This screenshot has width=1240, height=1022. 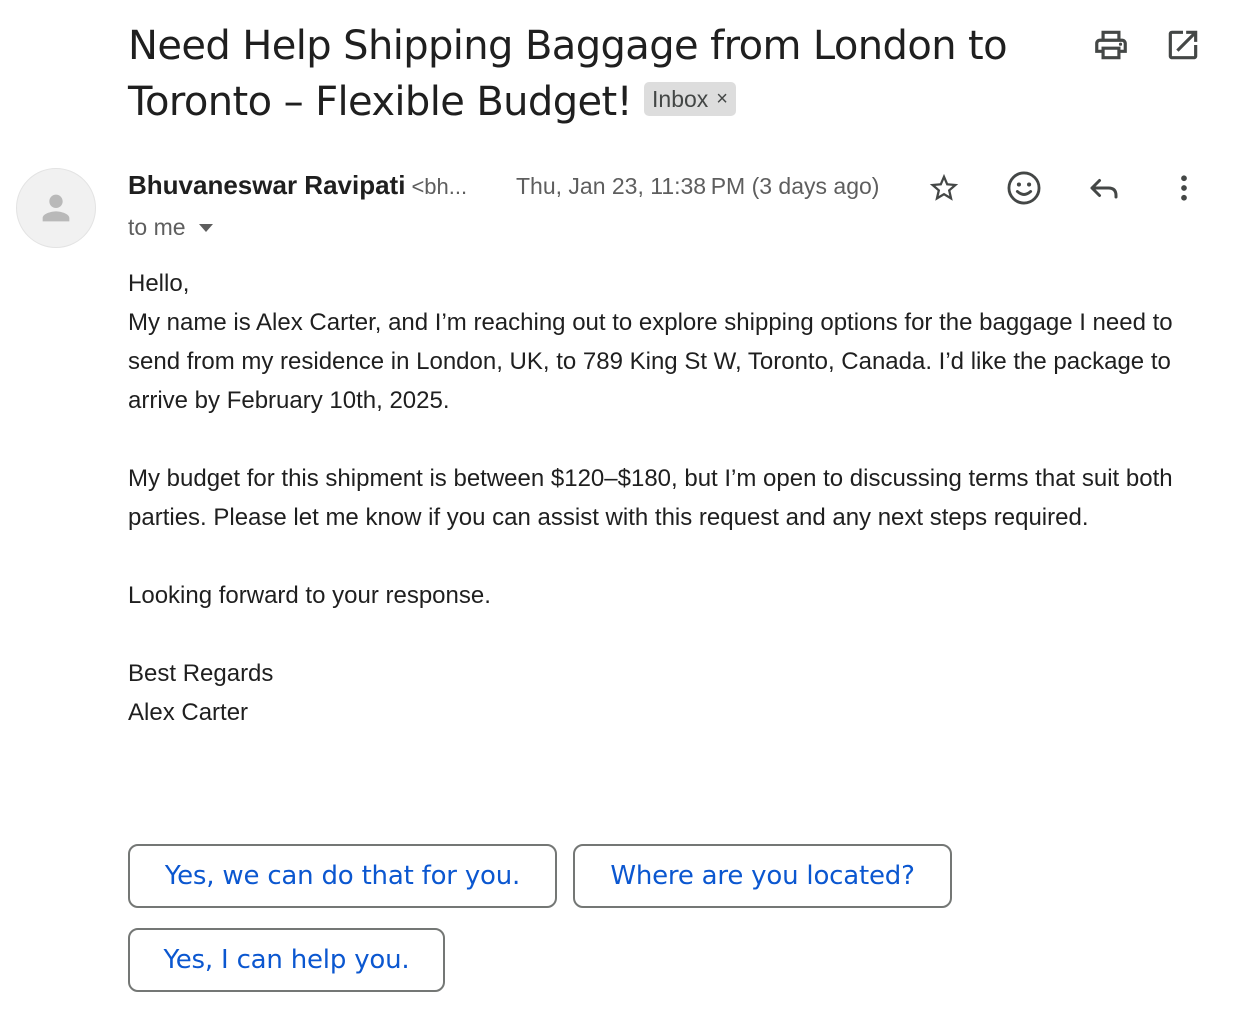 I want to click on arrow-drop-down-icon, so click(x=205, y=227).